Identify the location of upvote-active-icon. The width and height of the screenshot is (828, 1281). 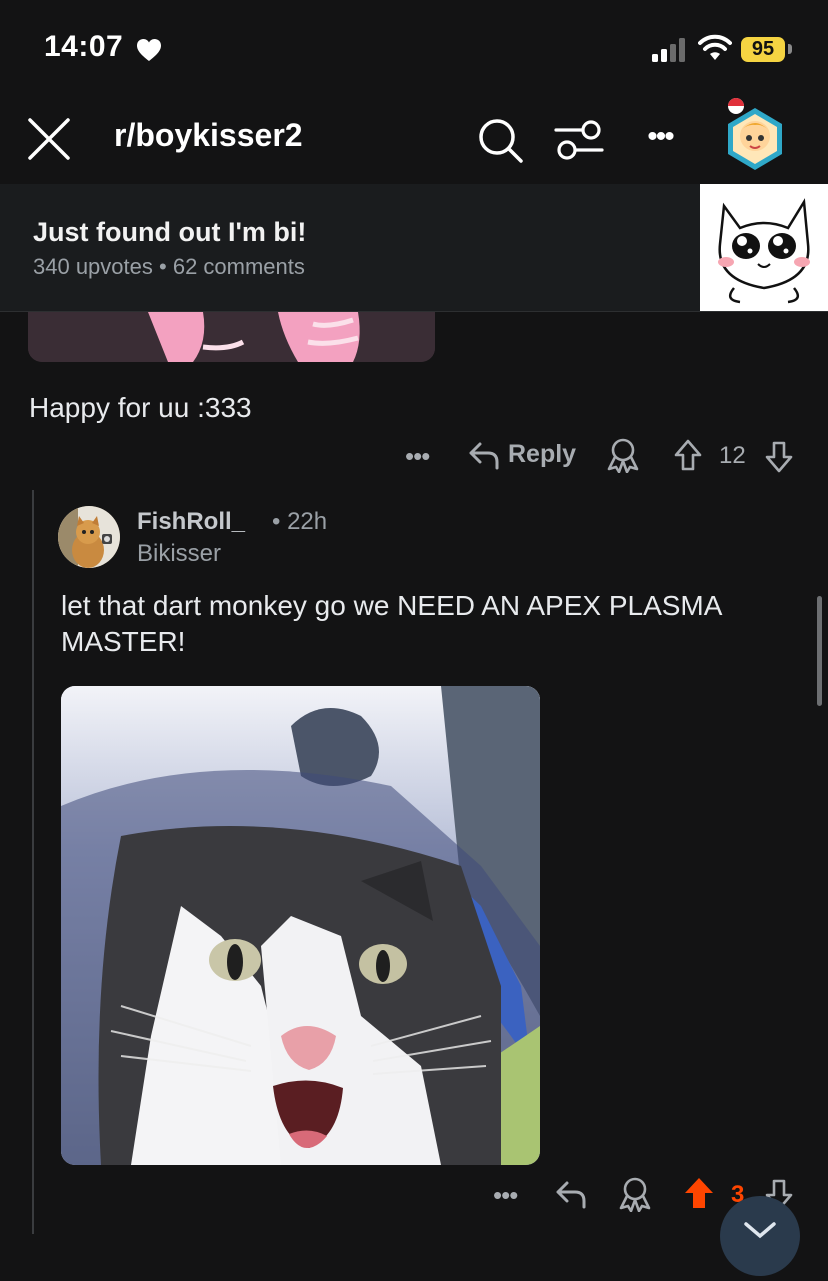
(699, 1193).